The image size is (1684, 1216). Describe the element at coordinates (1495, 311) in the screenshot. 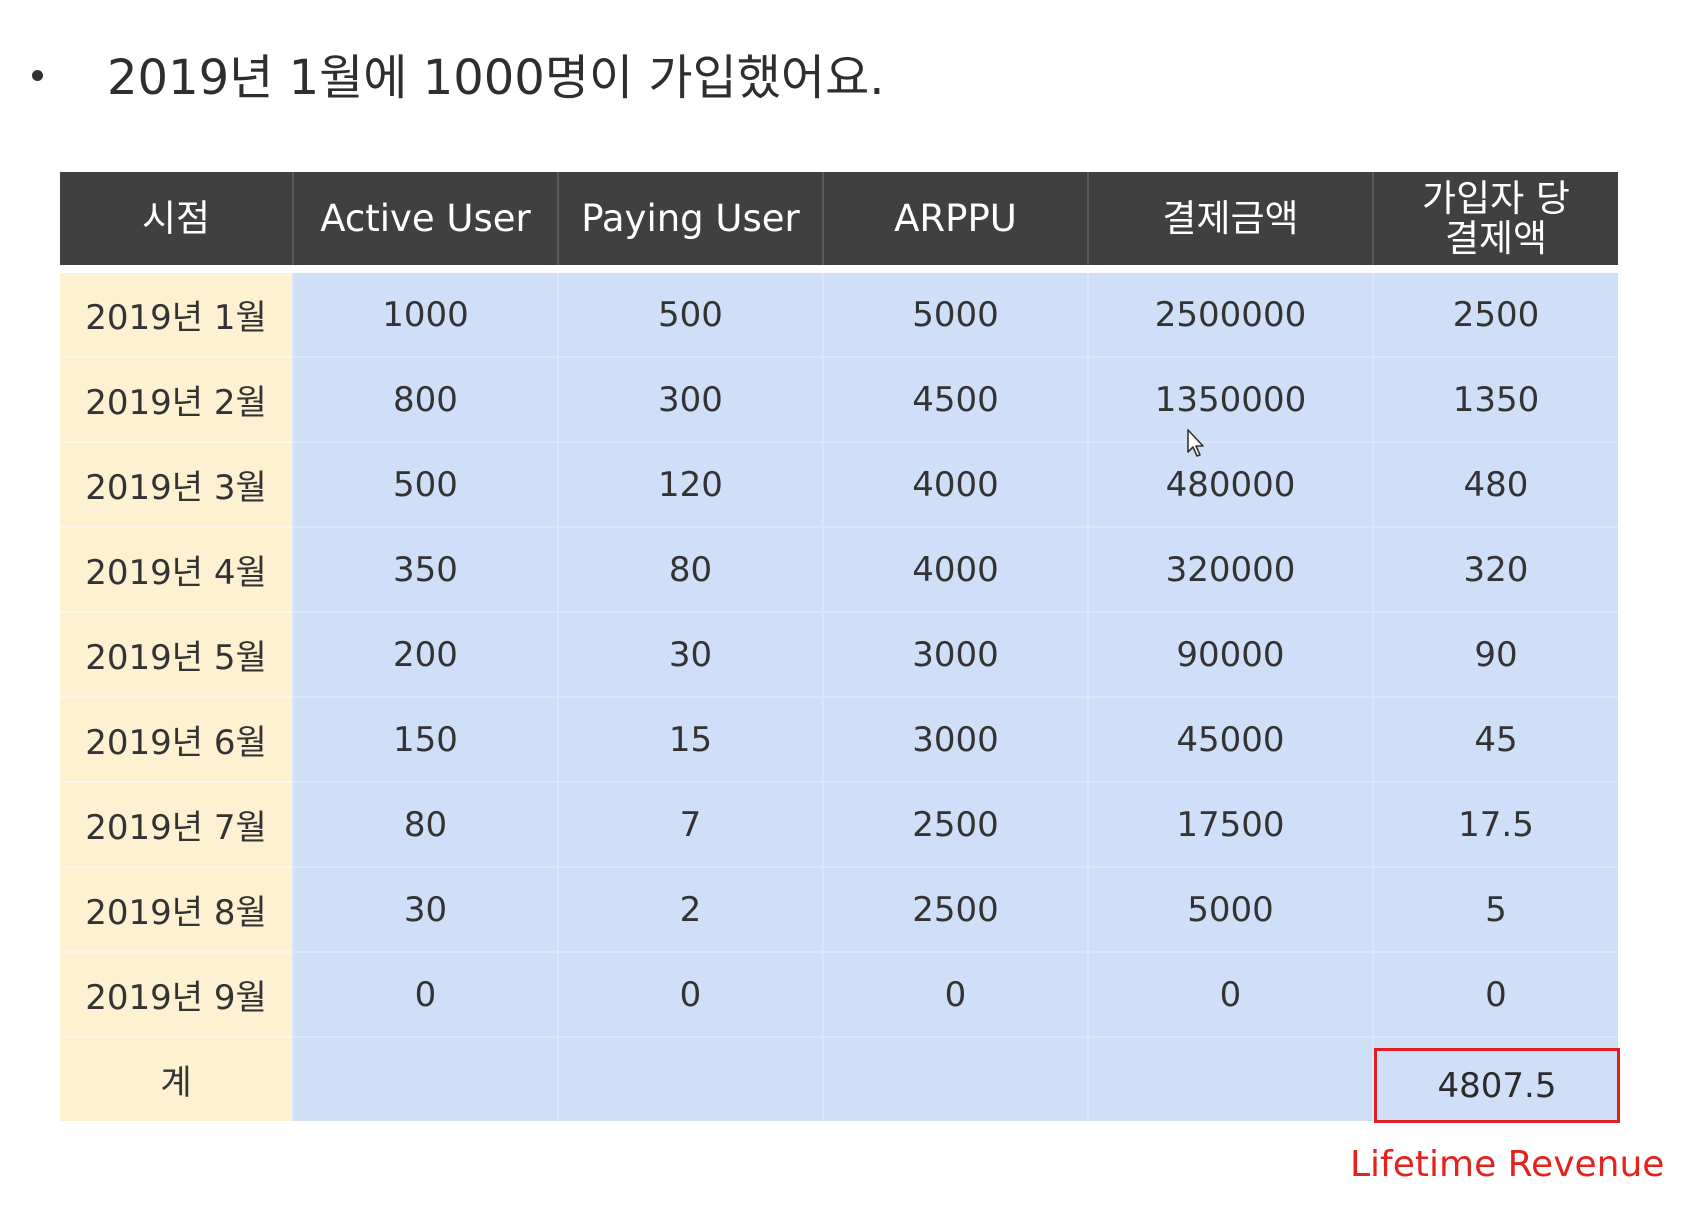

I see `cell-payment-per-signup: 2500` at that location.